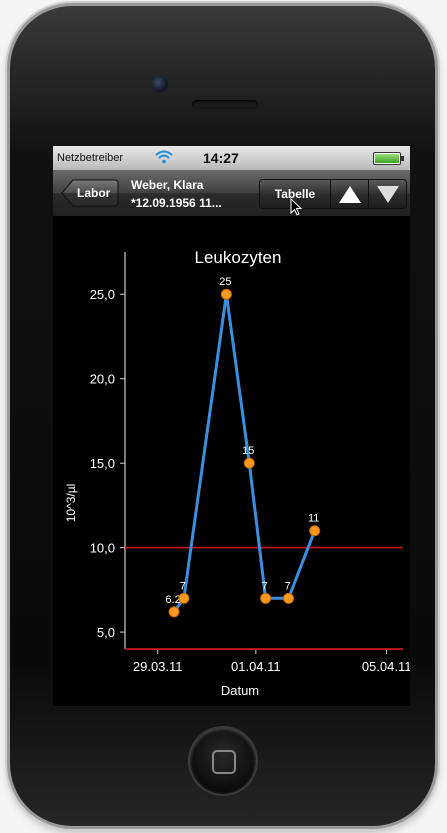 This screenshot has height=833, width=447. Describe the element at coordinates (102, 548) in the screenshot. I see `y-tick-label: 10,0` at that location.